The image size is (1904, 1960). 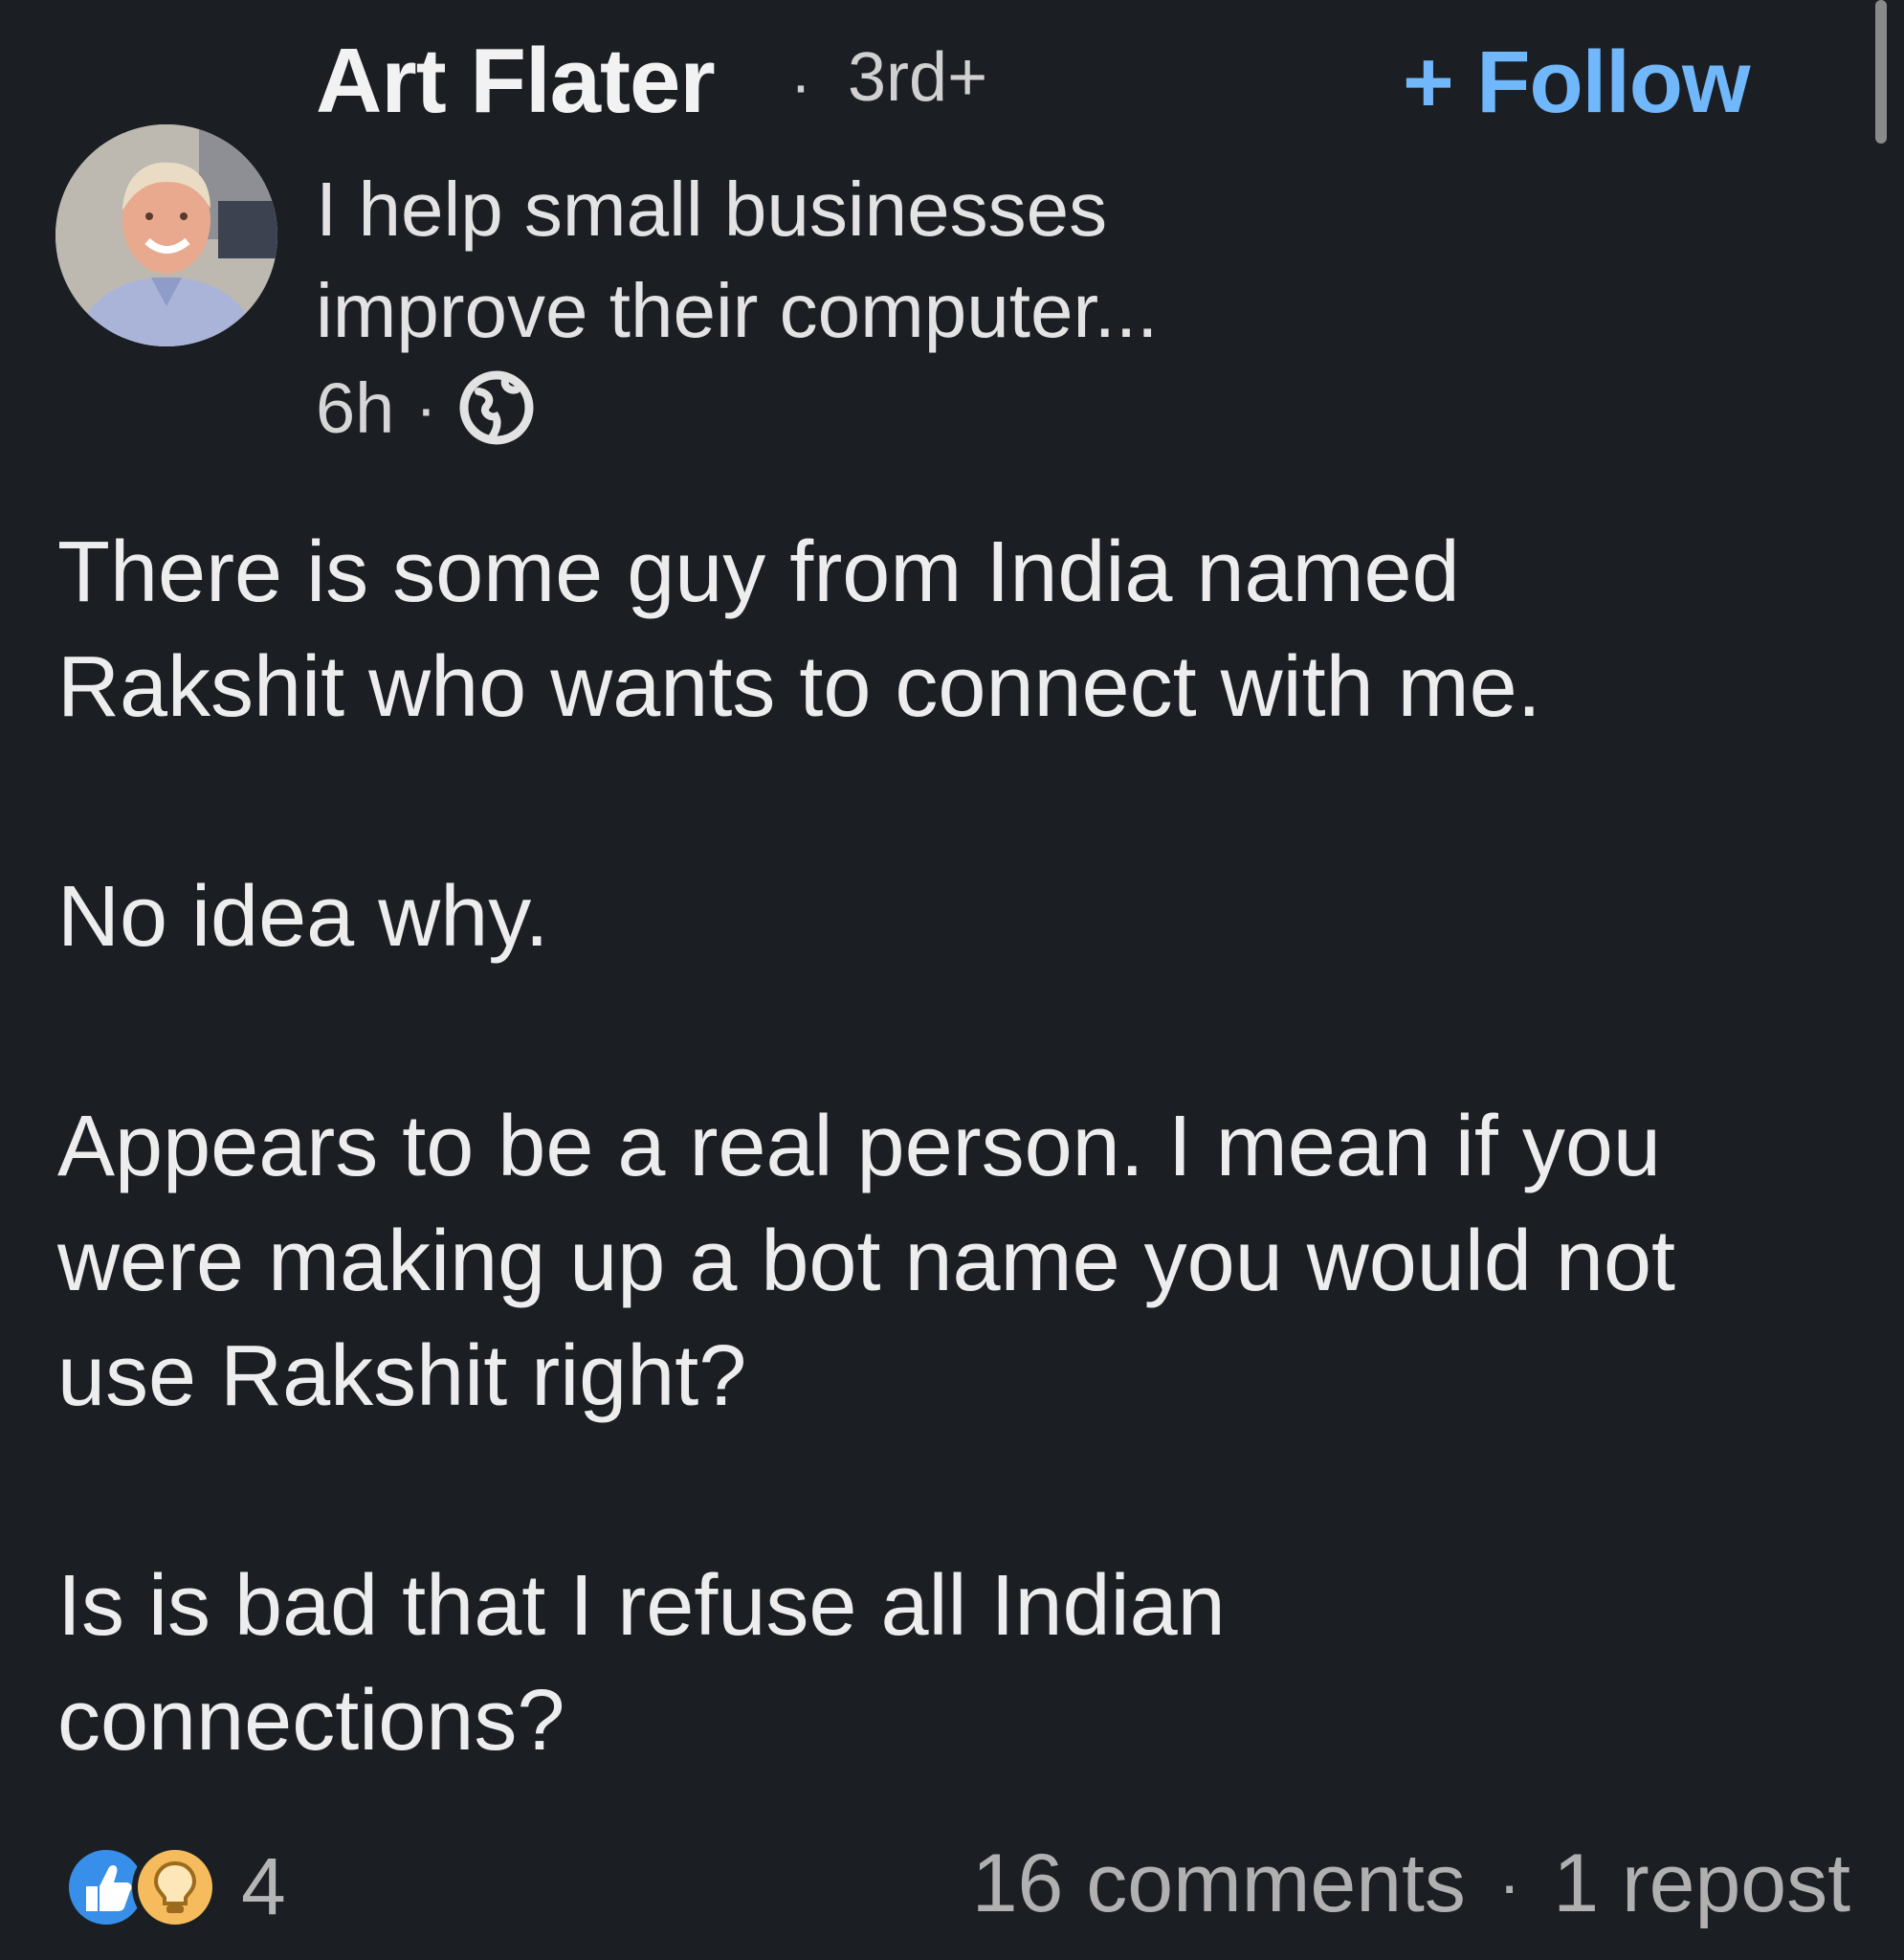 What do you see at coordinates (867, 1261) in the screenshot?
I see `post-line: were making up a bot name you would not` at bounding box center [867, 1261].